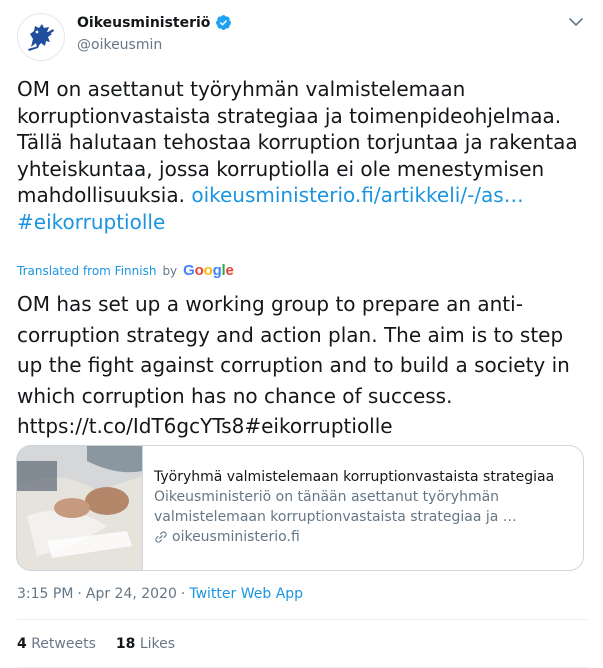  Describe the element at coordinates (91, 222) in the screenshot. I see `tweet-hashtag: #eikorruptiolle` at that location.